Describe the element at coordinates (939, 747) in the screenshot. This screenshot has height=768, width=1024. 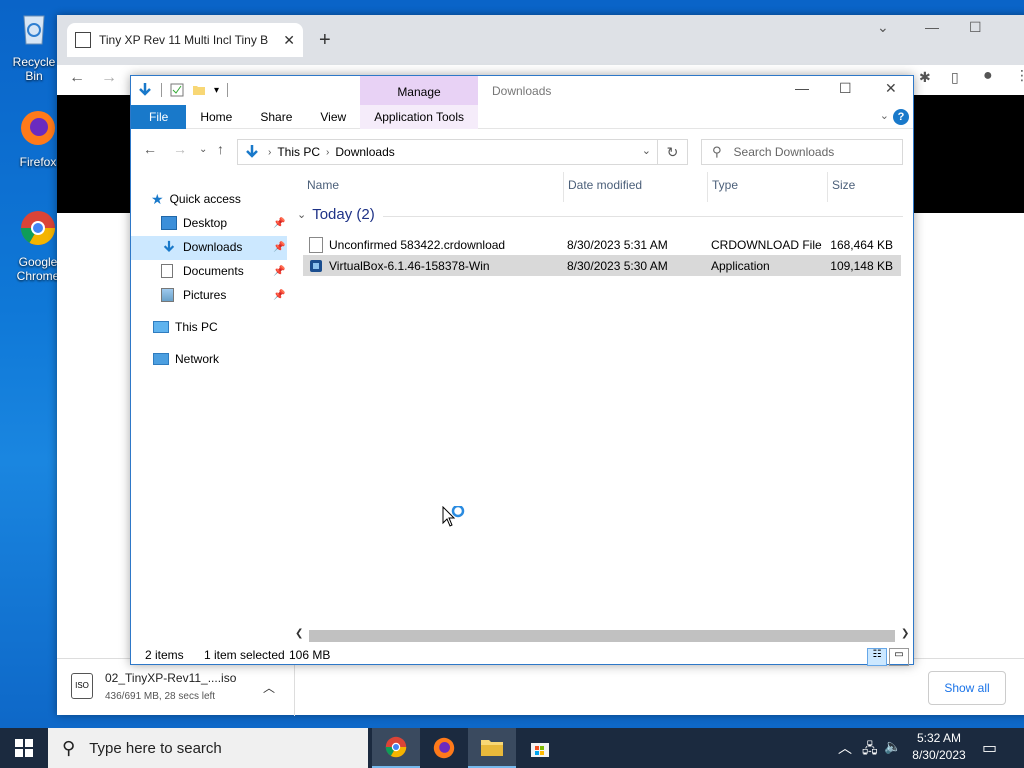
I see `system-clock: 5:32 AM 8/30/2023` at that location.